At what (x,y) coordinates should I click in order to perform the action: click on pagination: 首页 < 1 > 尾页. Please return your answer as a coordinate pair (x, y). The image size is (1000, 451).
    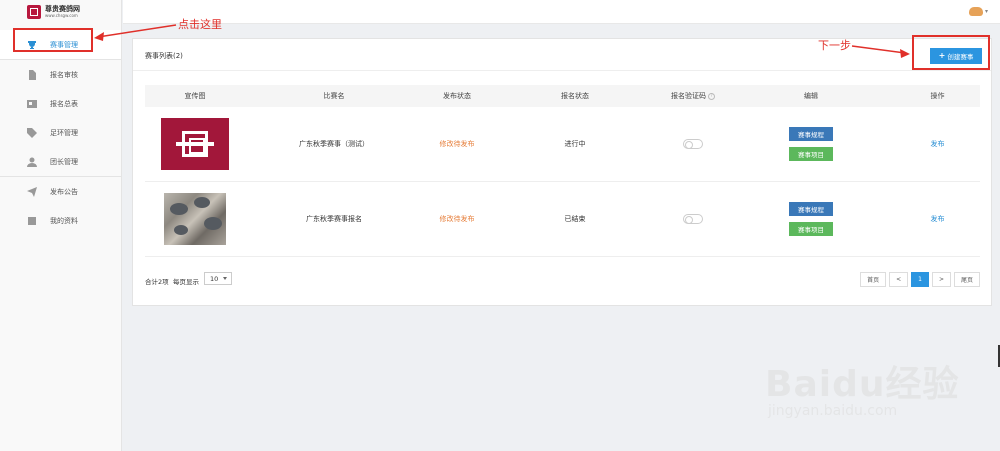
    Looking at the image, I should click on (920, 279).